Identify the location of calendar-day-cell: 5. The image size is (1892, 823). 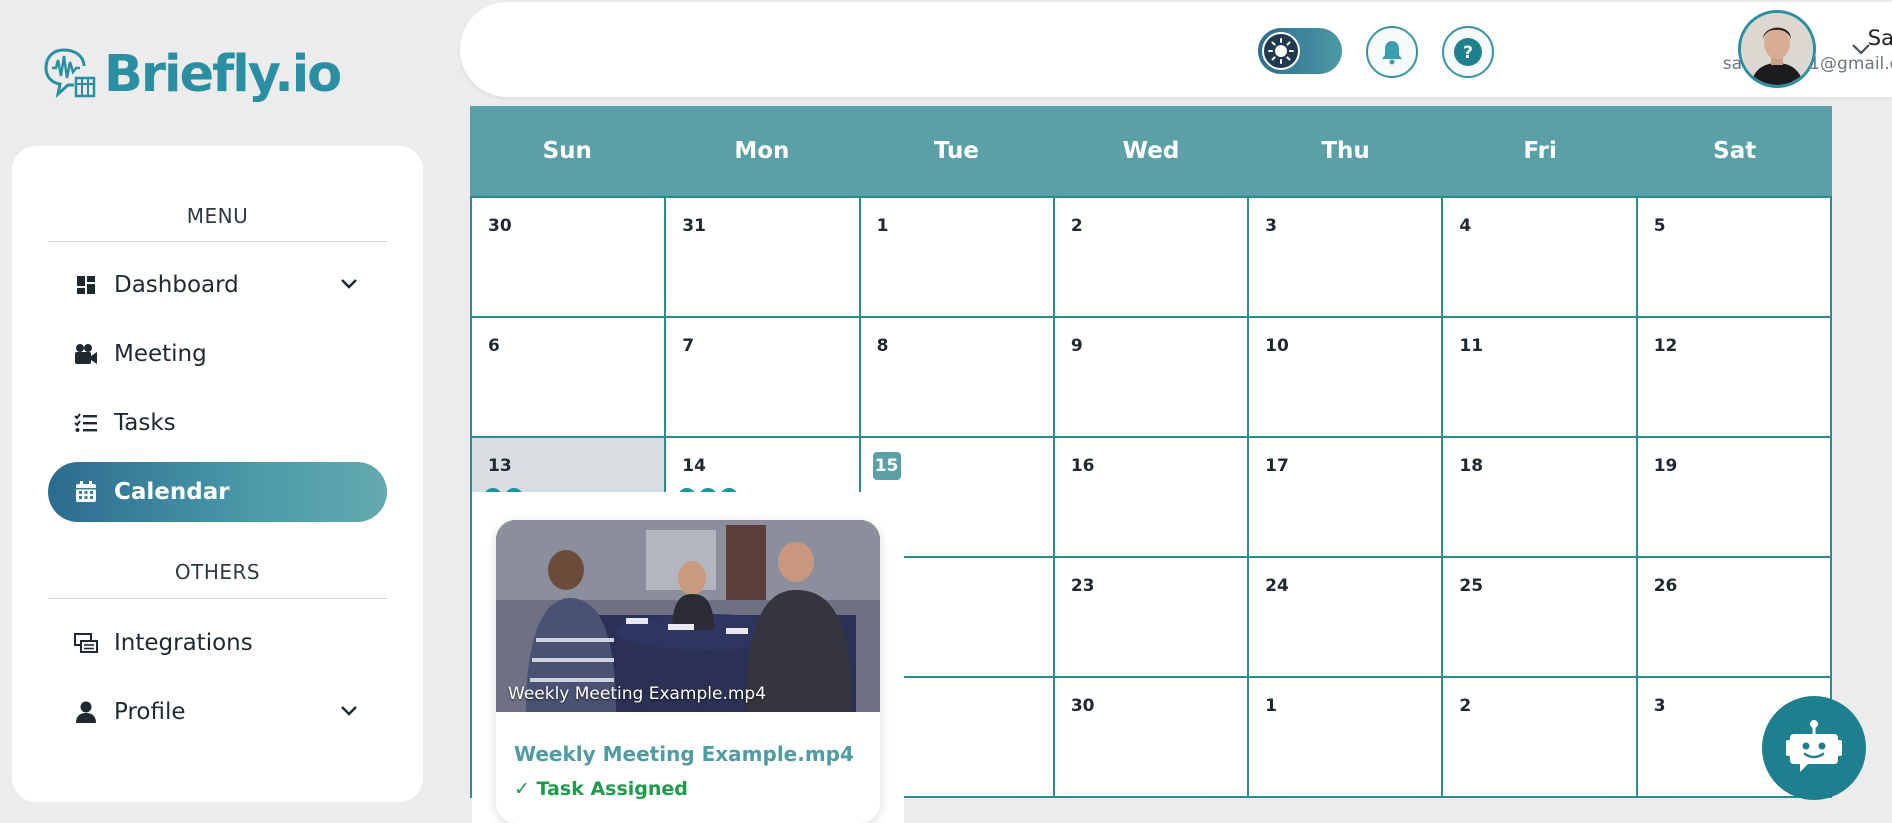
(1734, 258).